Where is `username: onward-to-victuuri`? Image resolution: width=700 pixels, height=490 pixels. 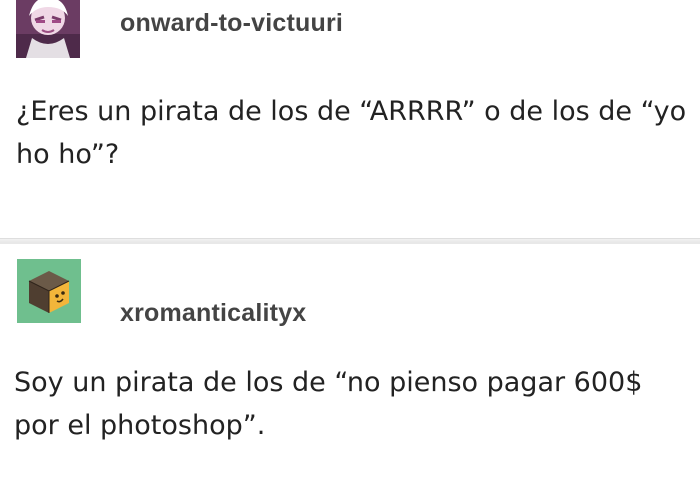
username: onward-to-victuuri is located at coordinates (231, 23).